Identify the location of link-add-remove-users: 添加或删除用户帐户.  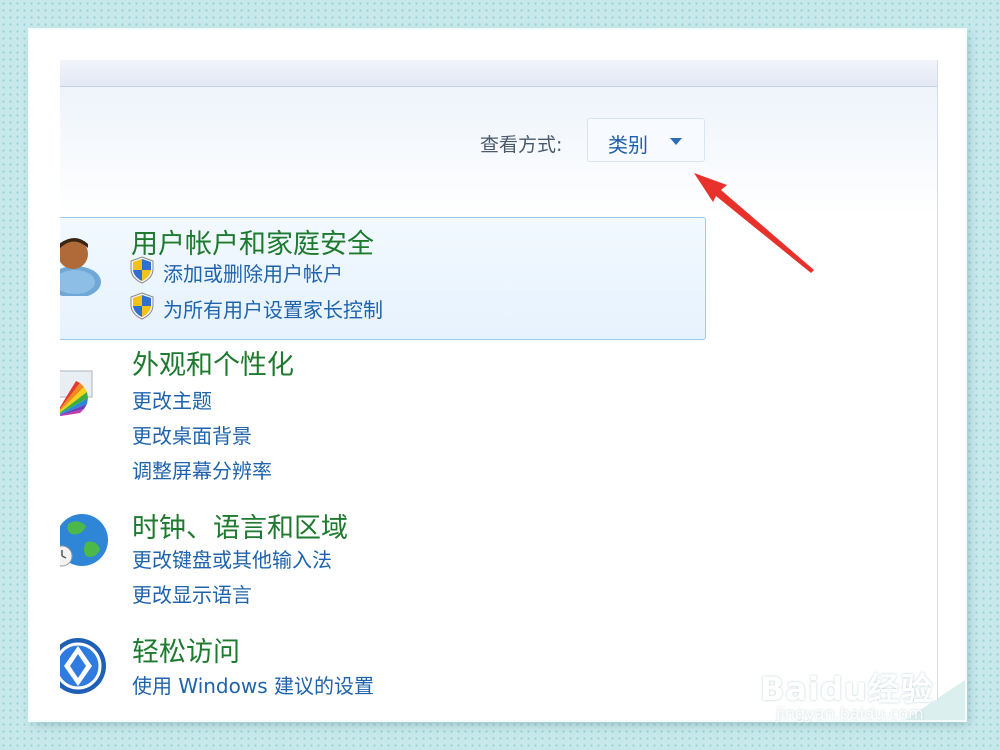
(253, 272).